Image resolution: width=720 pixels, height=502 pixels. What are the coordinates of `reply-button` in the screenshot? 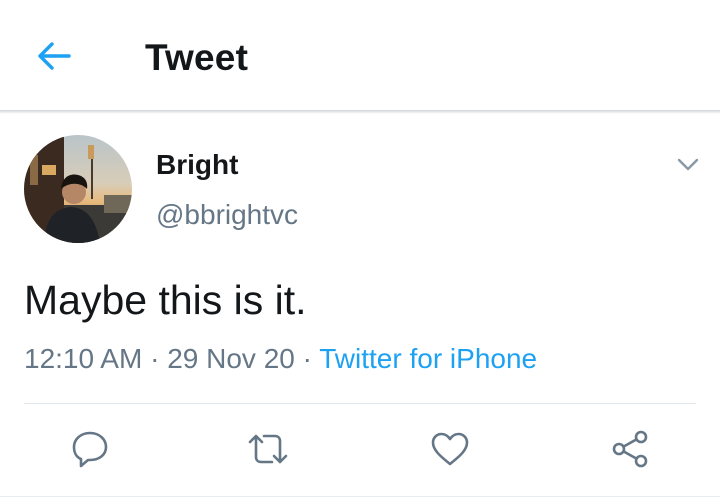 It's located at (90, 449).